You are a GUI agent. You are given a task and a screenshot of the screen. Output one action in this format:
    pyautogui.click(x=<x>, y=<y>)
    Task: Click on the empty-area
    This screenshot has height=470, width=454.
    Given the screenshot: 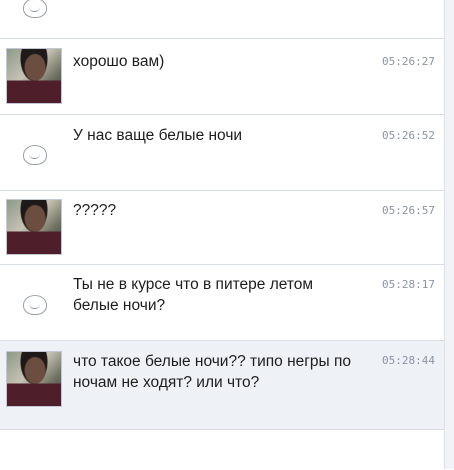 What is the action you would take?
    pyautogui.click(x=222, y=449)
    